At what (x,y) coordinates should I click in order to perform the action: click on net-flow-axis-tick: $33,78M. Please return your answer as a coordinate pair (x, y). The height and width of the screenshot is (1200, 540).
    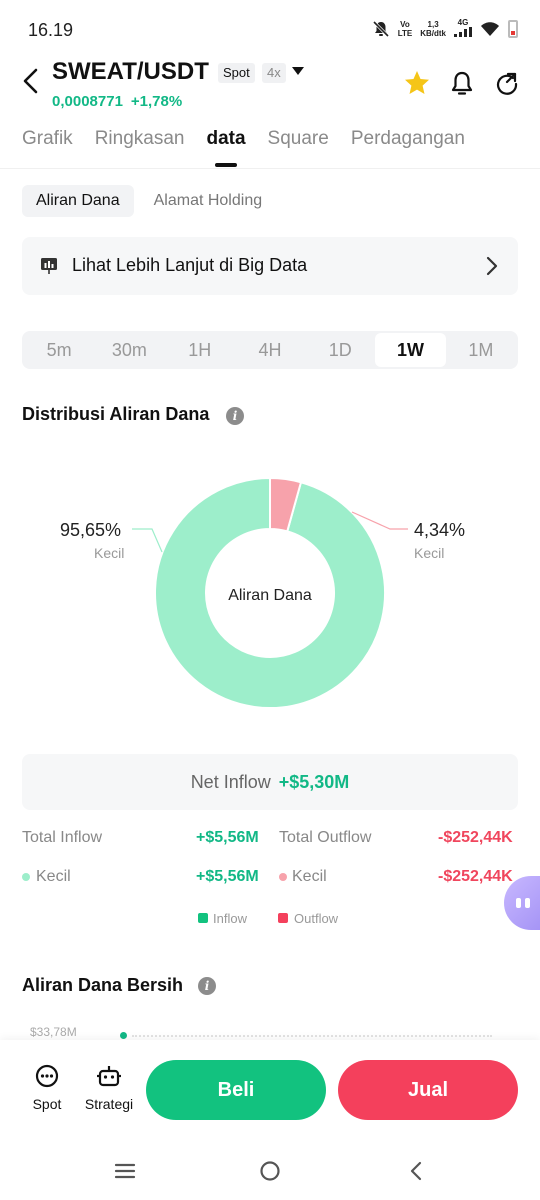
    Looking at the image, I should click on (53, 1032).